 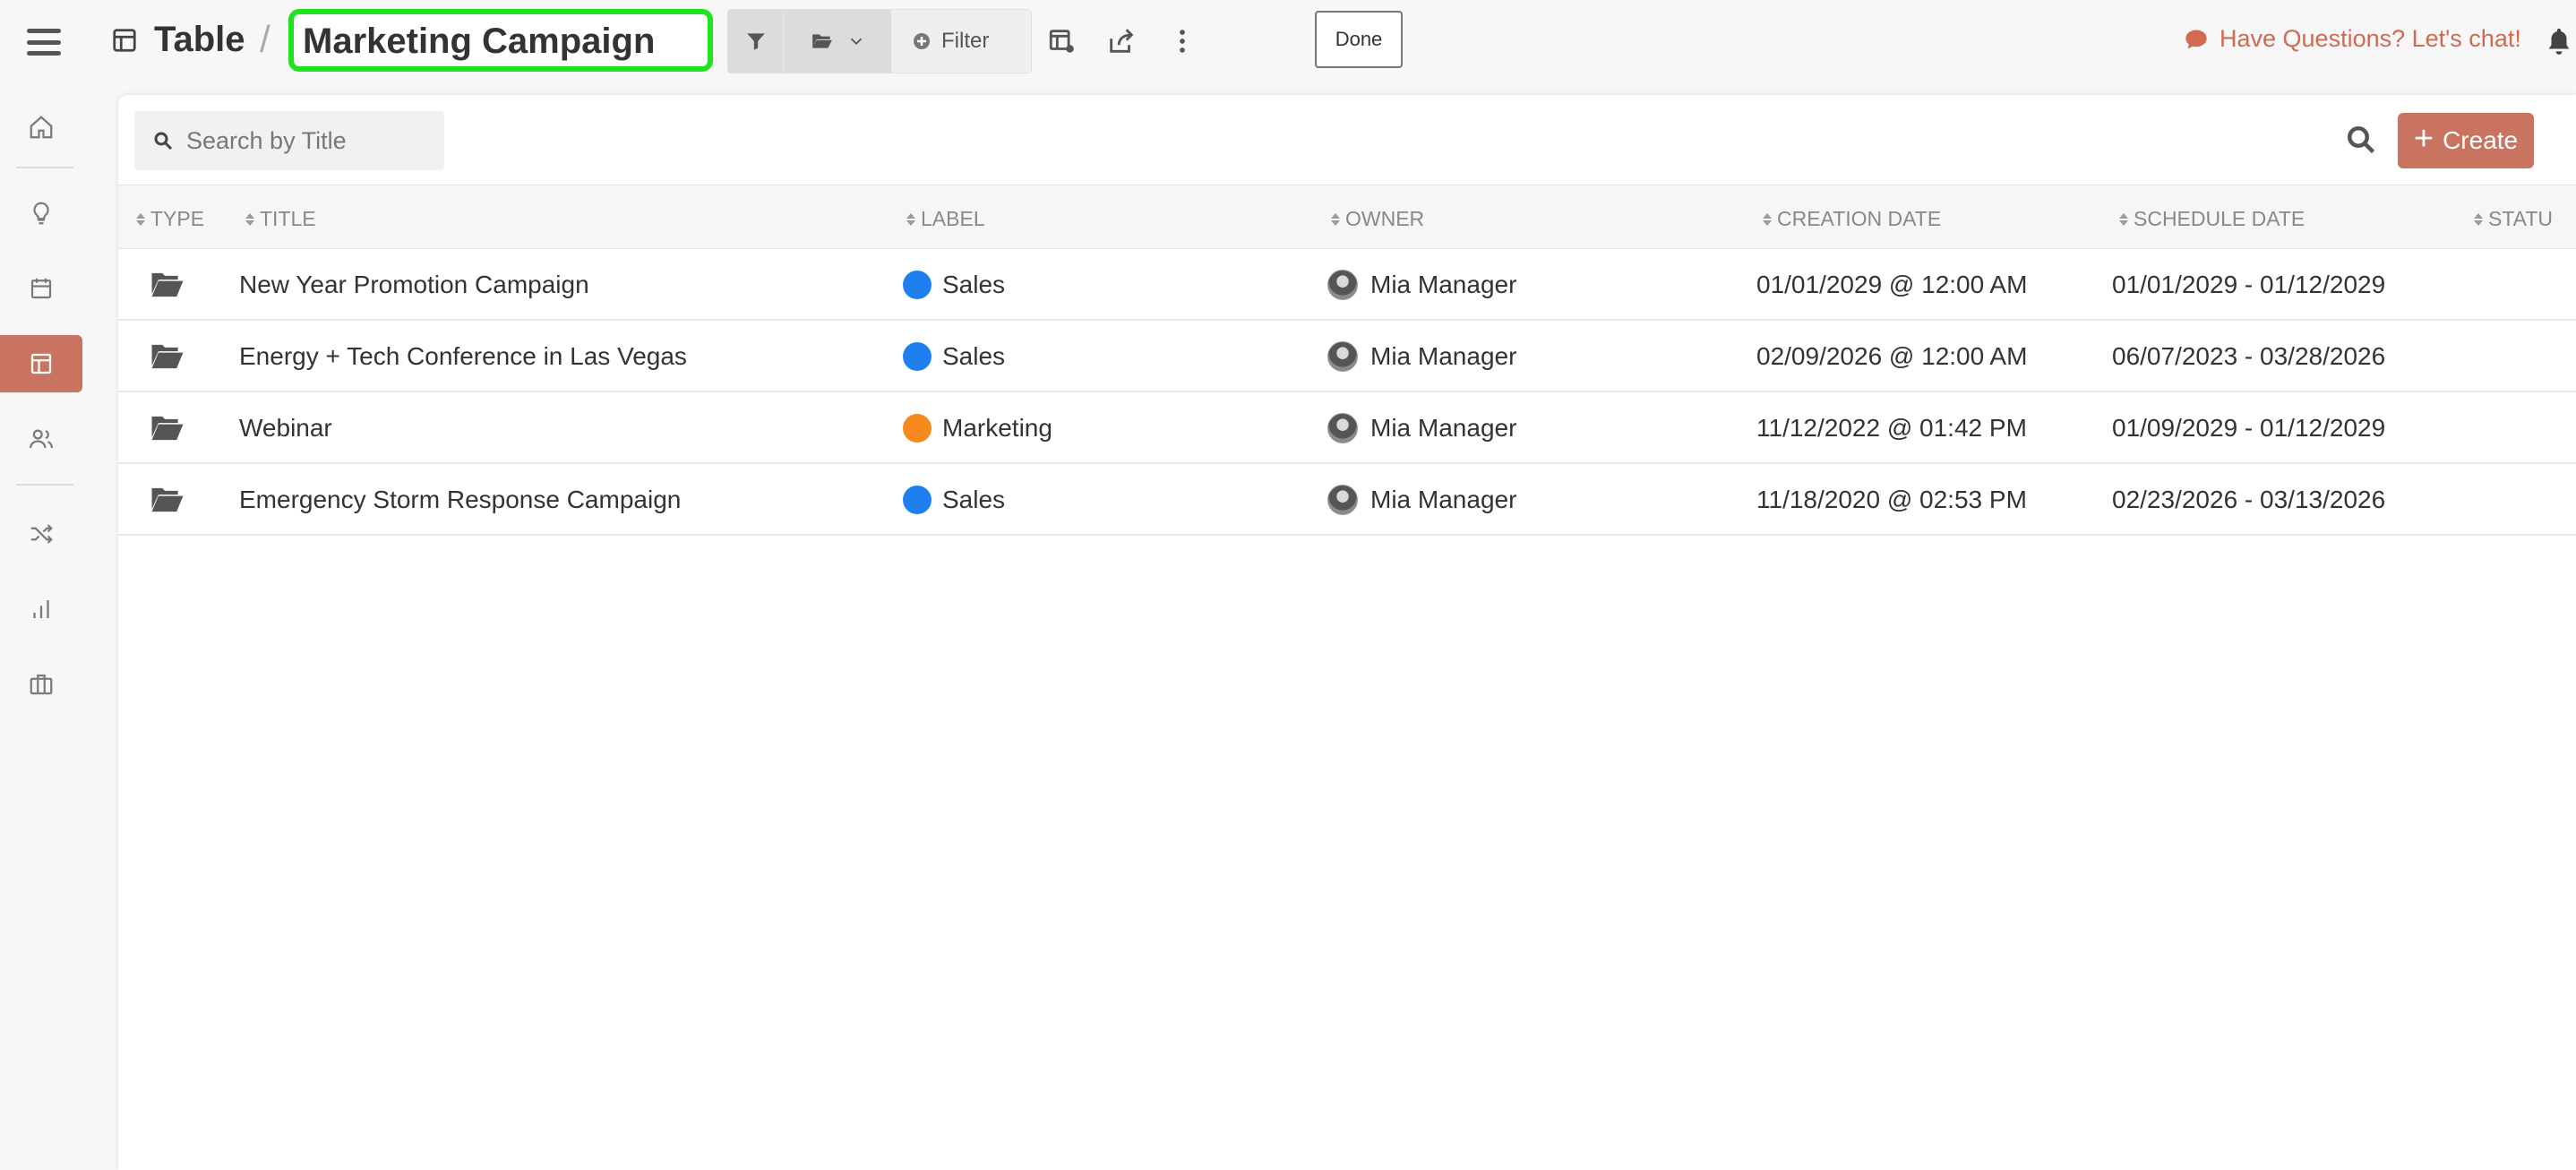 I want to click on filter-button: Filter, so click(x=961, y=42).